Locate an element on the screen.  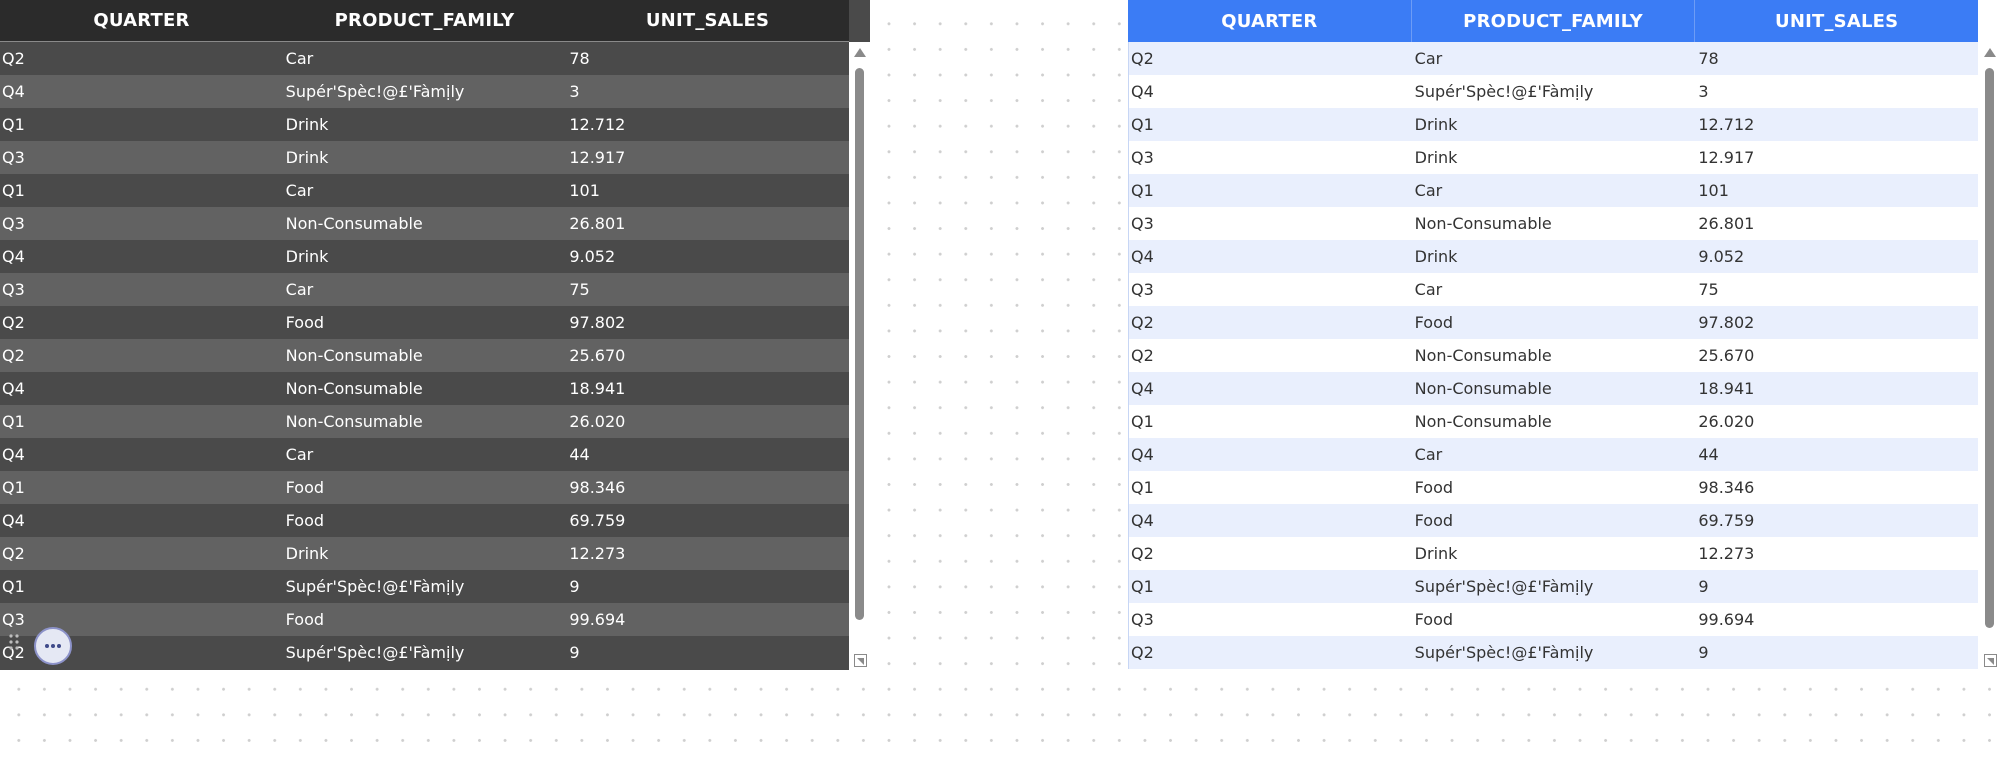
more-options-button is located at coordinates (53, 646).